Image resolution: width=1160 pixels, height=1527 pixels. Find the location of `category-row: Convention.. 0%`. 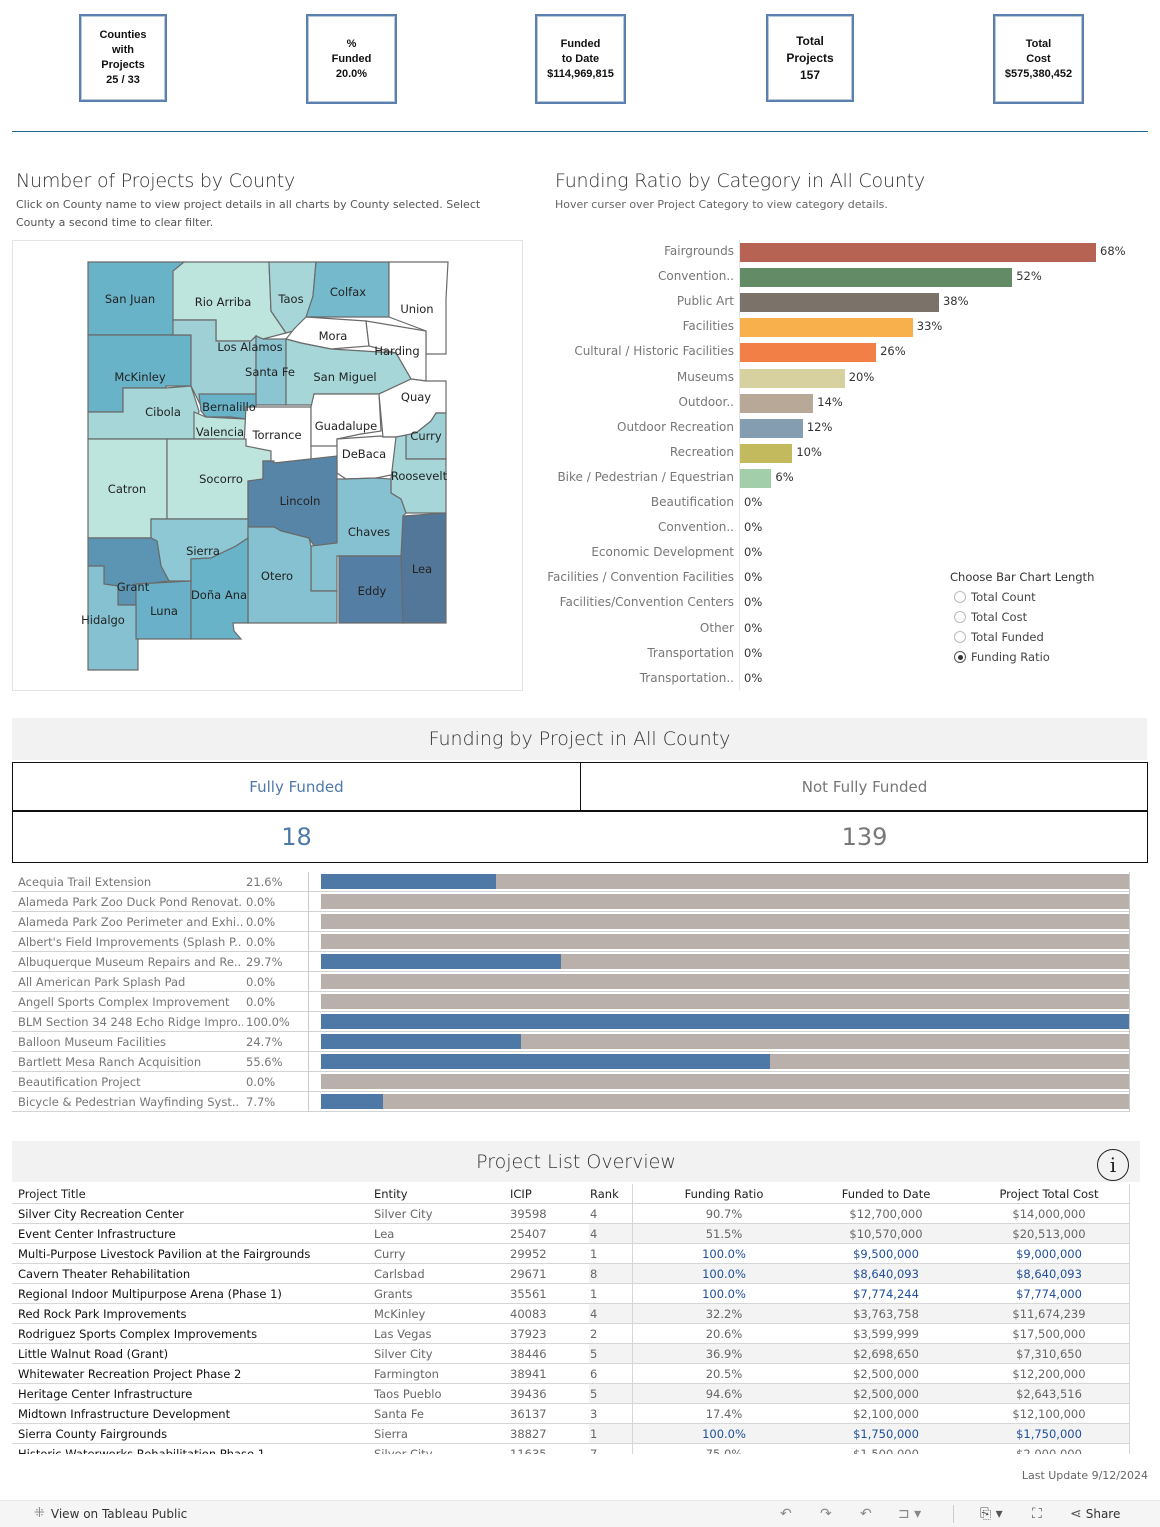

category-row: Convention.. 0% is located at coordinates (850, 528).